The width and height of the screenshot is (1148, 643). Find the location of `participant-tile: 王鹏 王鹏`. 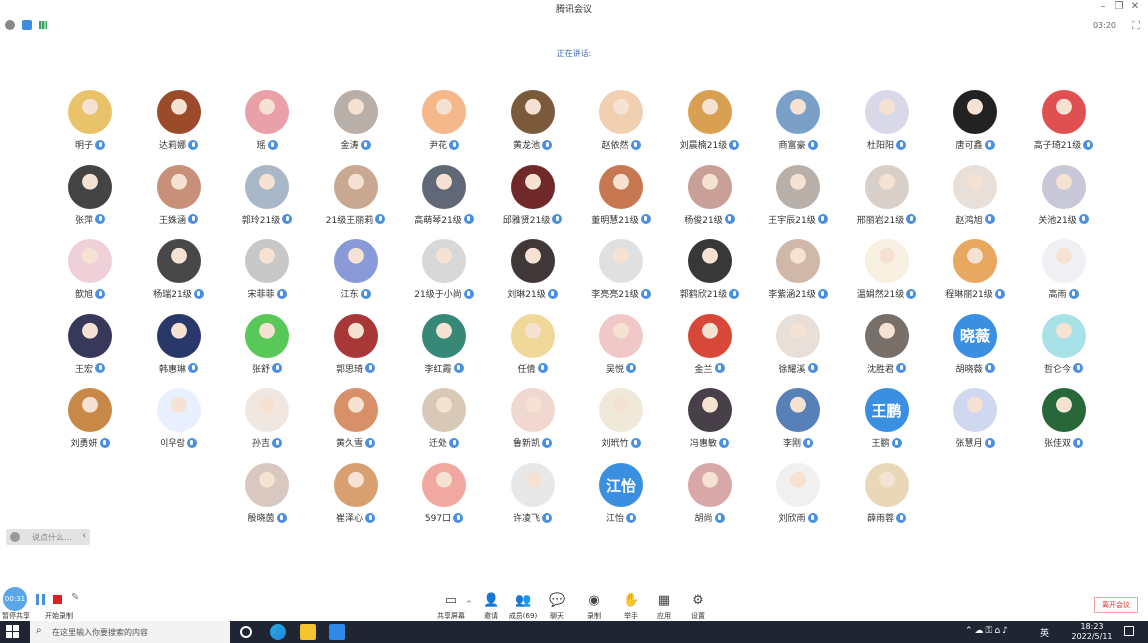

participant-tile: 王鹏 王鹏 is located at coordinates (887, 425).